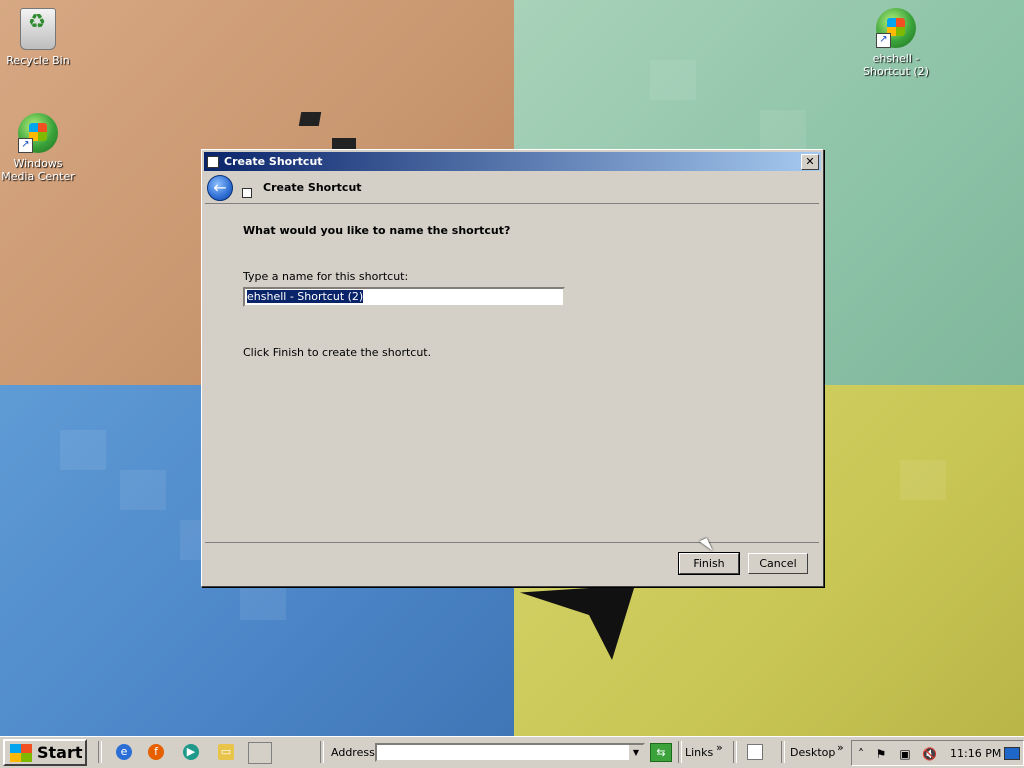  What do you see at coordinates (929, 754) in the screenshot?
I see `volume-muted-icon: 🔇` at bounding box center [929, 754].